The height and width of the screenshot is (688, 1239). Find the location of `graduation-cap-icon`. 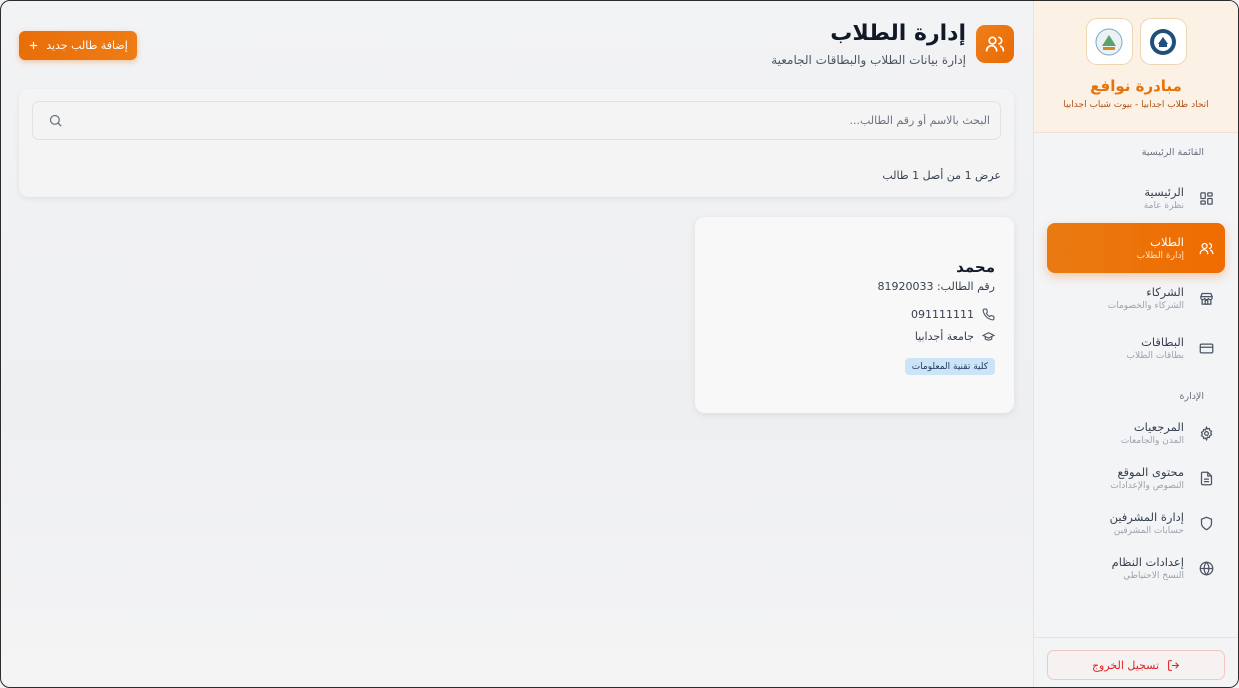

graduation-cap-icon is located at coordinates (988, 336).